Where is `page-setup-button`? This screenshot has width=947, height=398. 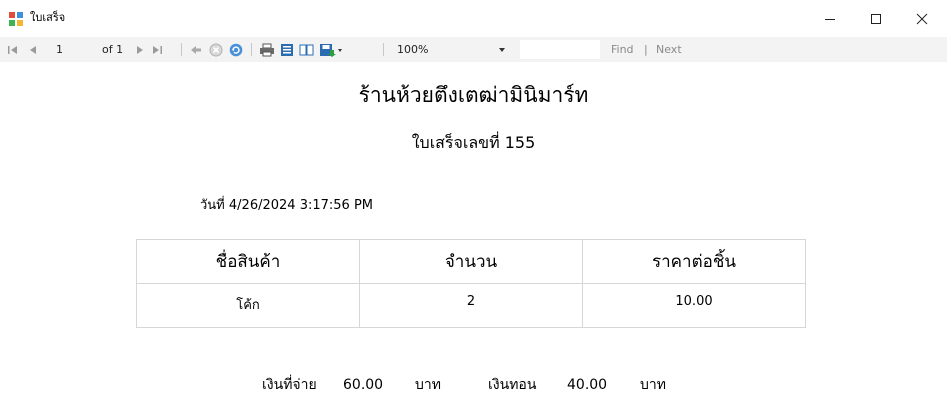 page-setup-button is located at coordinates (307, 49).